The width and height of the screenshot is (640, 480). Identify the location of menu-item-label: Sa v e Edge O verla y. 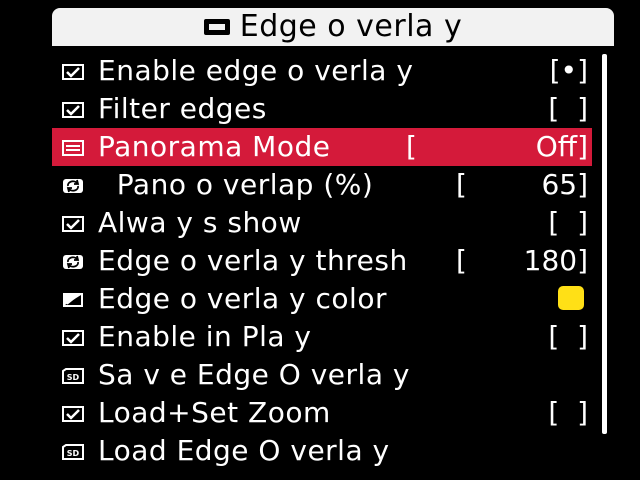
(254, 374).